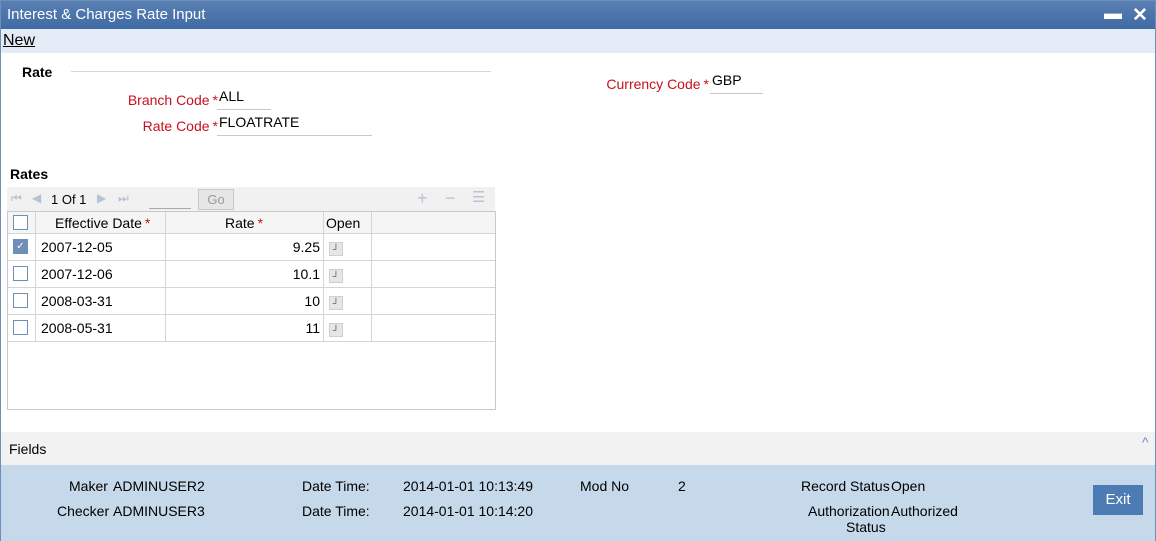 The height and width of the screenshot is (541, 1156). What do you see at coordinates (77, 274) in the screenshot?
I see `effective-date-cell: 2007-12-06` at bounding box center [77, 274].